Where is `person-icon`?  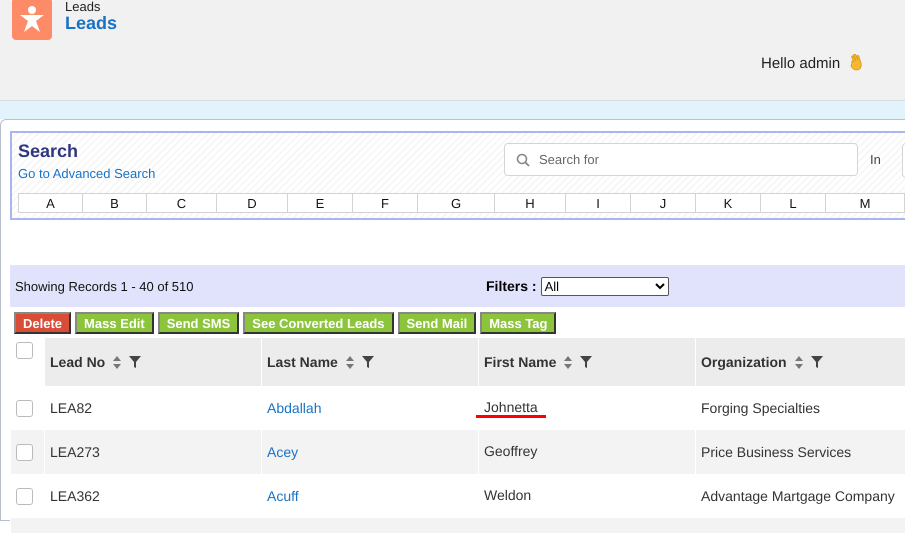
person-icon is located at coordinates (32, 20).